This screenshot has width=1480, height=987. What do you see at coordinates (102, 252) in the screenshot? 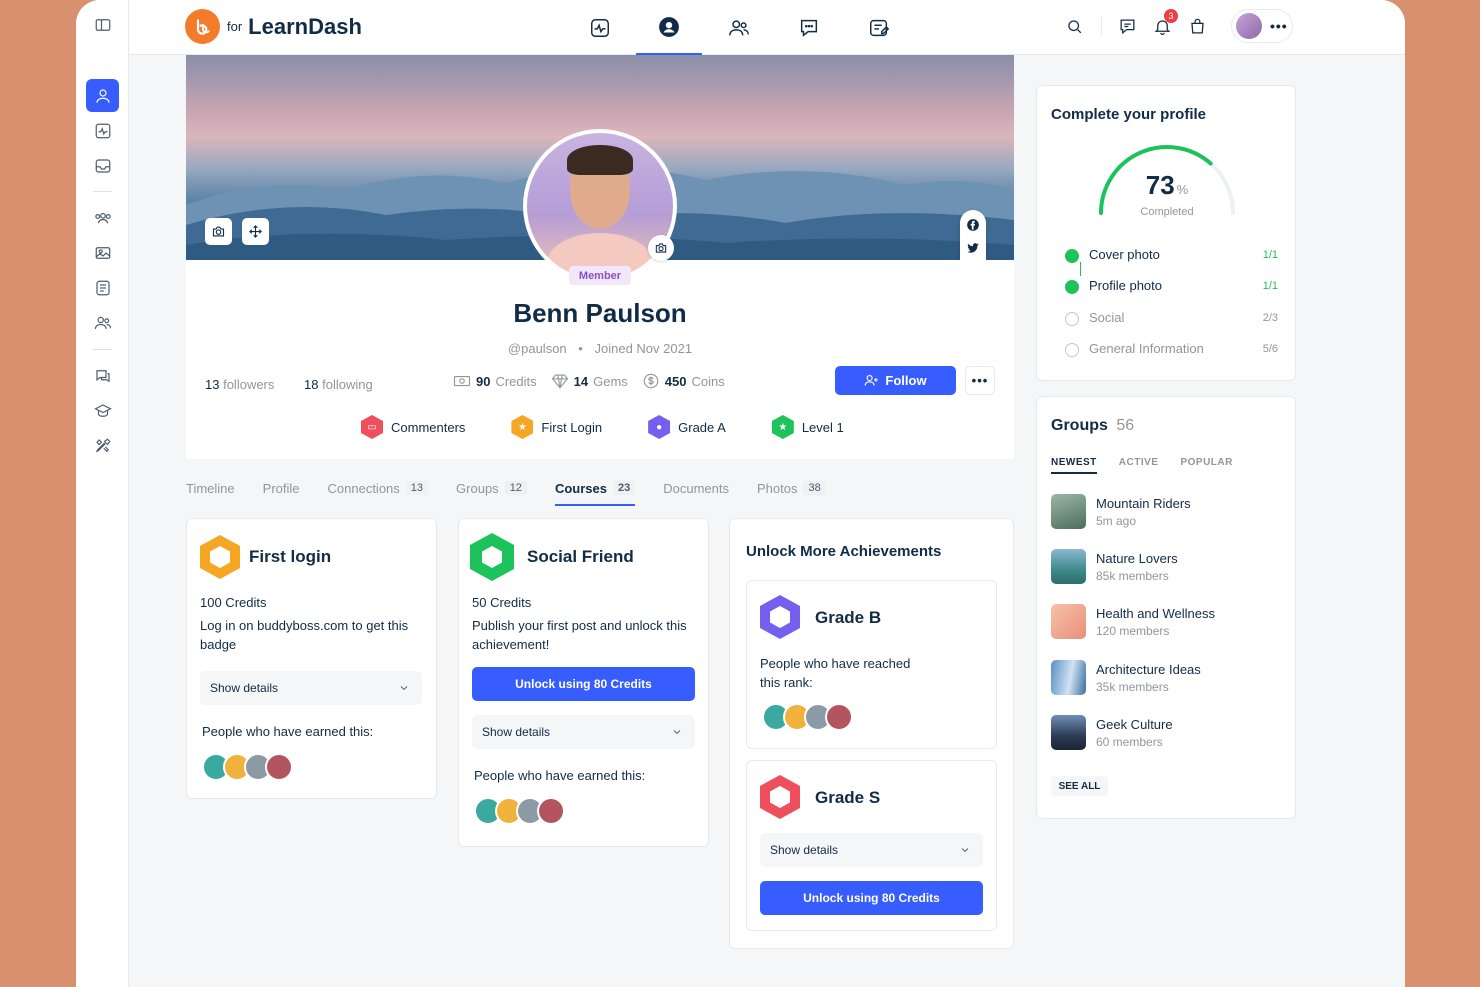
I see `sidebar-item-photos` at bounding box center [102, 252].